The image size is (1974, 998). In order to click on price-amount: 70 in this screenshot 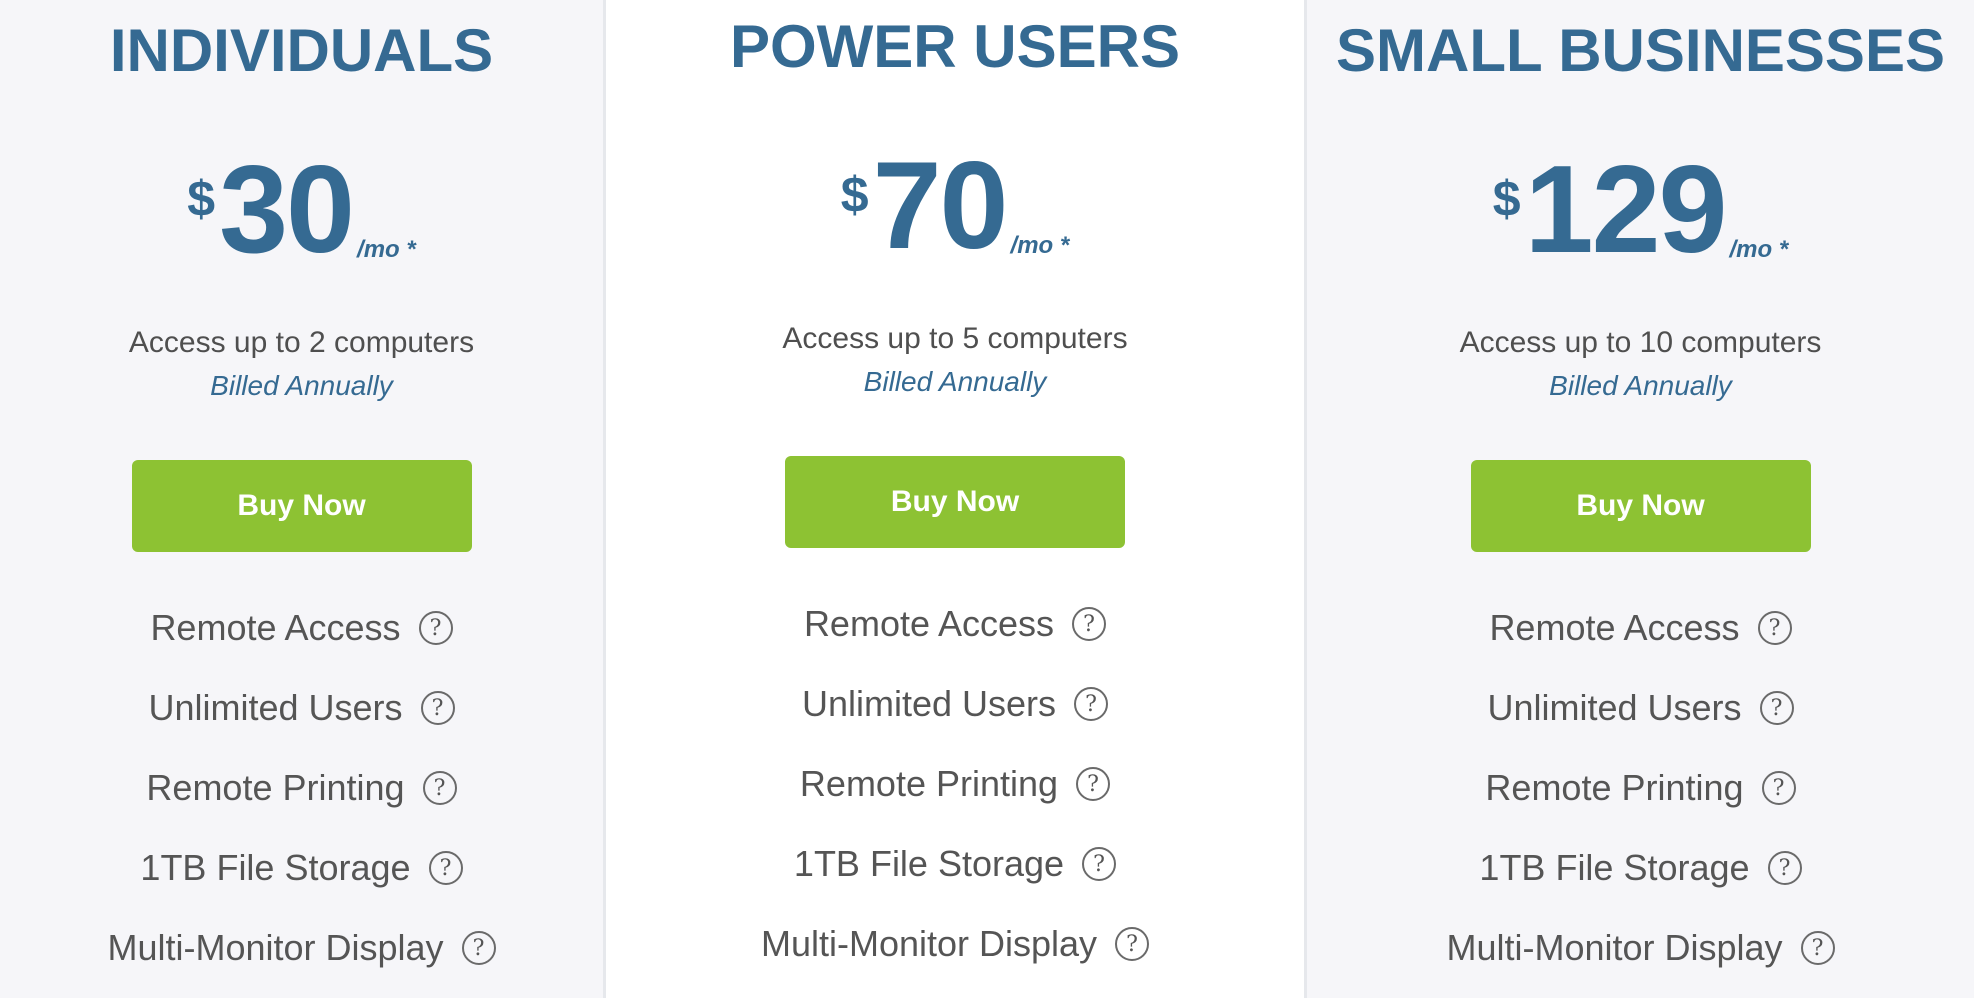, I will do `click(940, 206)`.